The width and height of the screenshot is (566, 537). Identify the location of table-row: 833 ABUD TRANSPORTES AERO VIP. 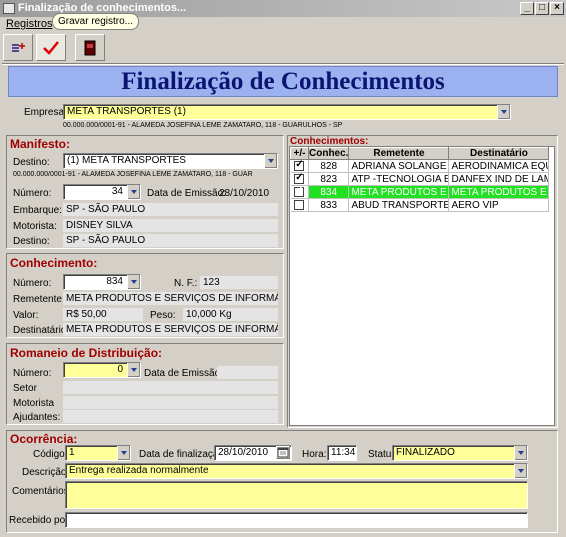
(420, 205).